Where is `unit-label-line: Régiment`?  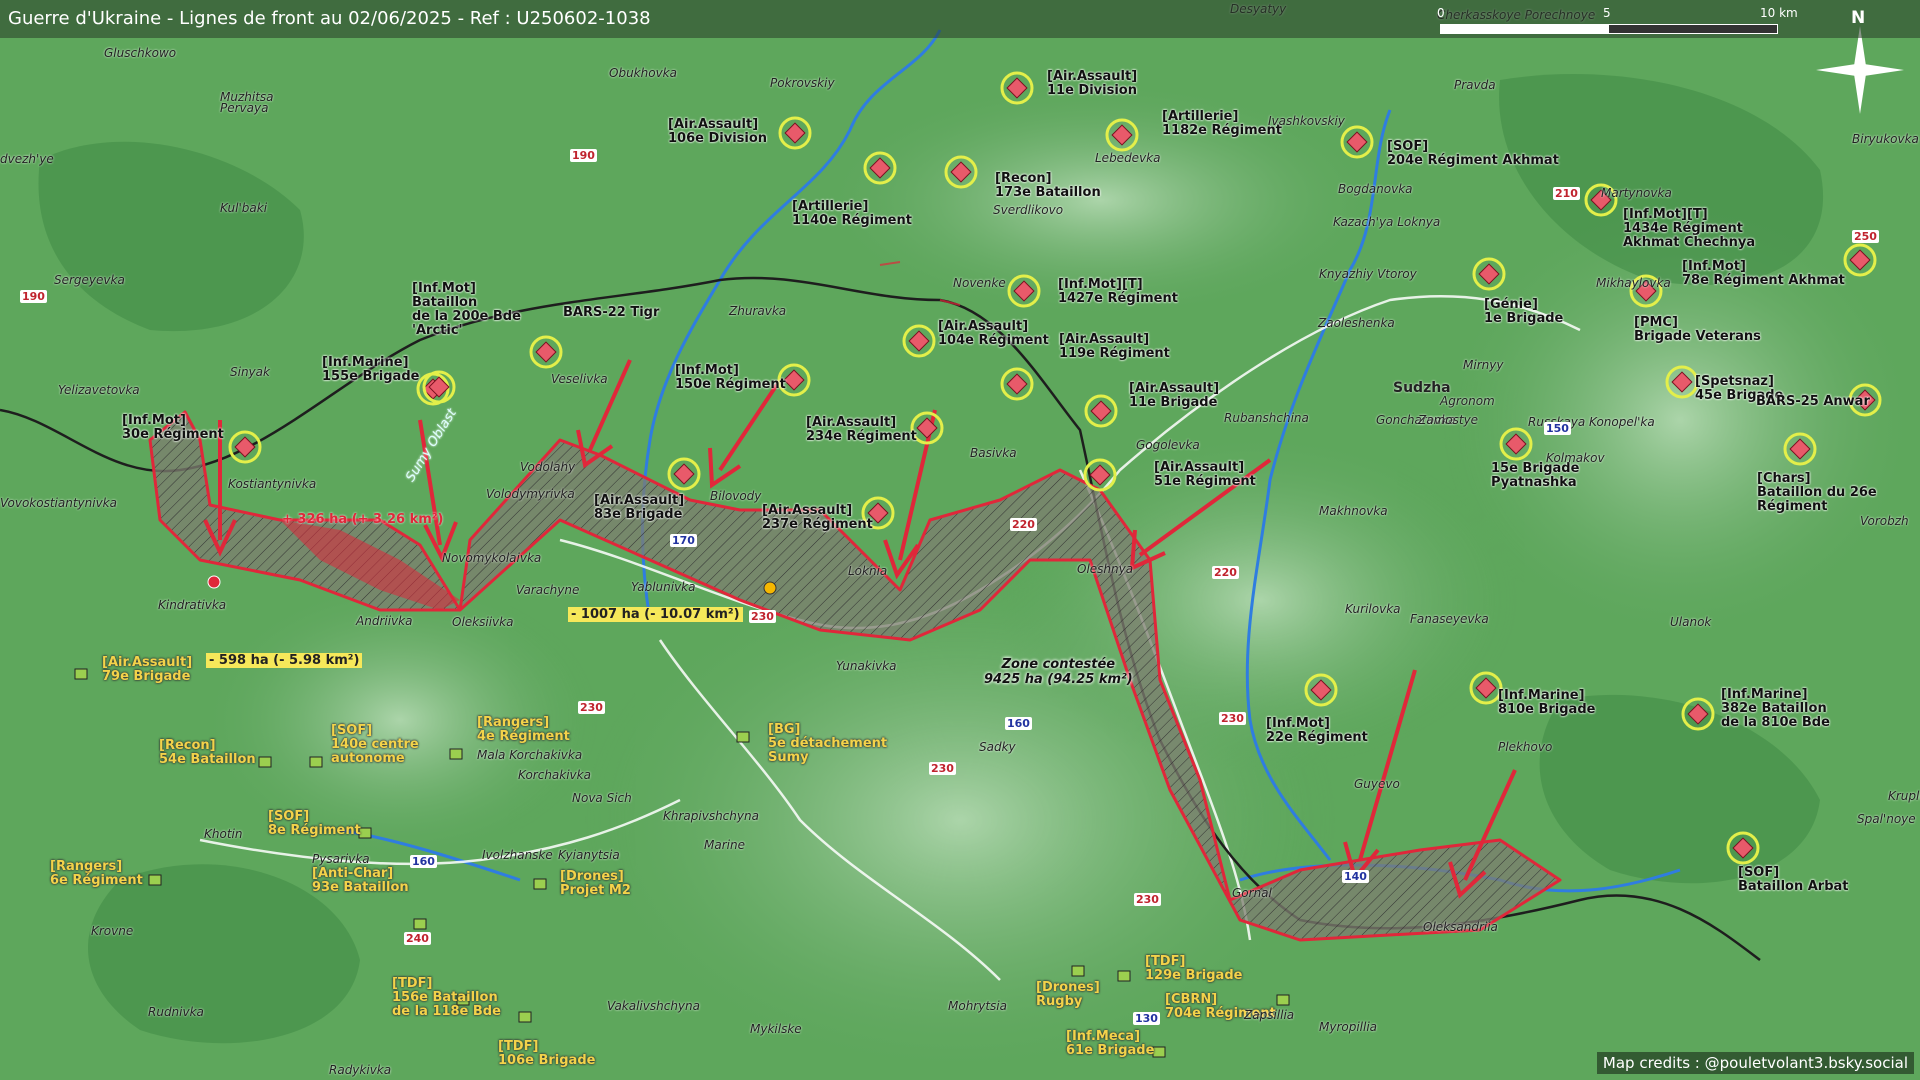 unit-label-line: Régiment is located at coordinates (1792, 506).